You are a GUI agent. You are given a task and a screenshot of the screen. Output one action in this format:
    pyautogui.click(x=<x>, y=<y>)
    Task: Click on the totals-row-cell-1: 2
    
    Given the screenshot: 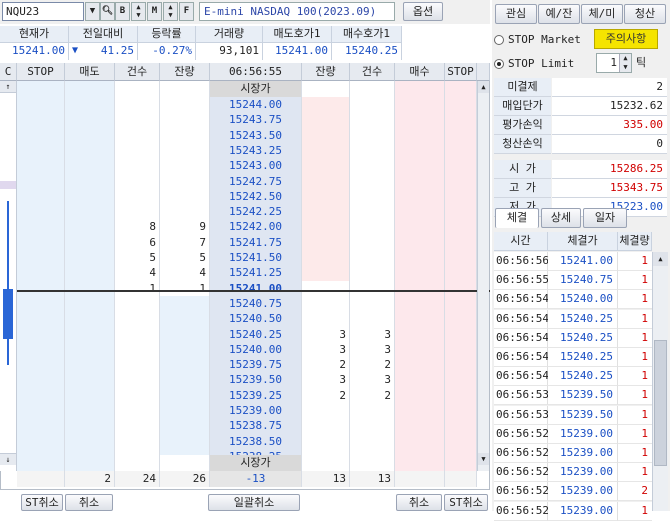 What is the action you would take?
    pyautogui.click(x=90, y=479)
    